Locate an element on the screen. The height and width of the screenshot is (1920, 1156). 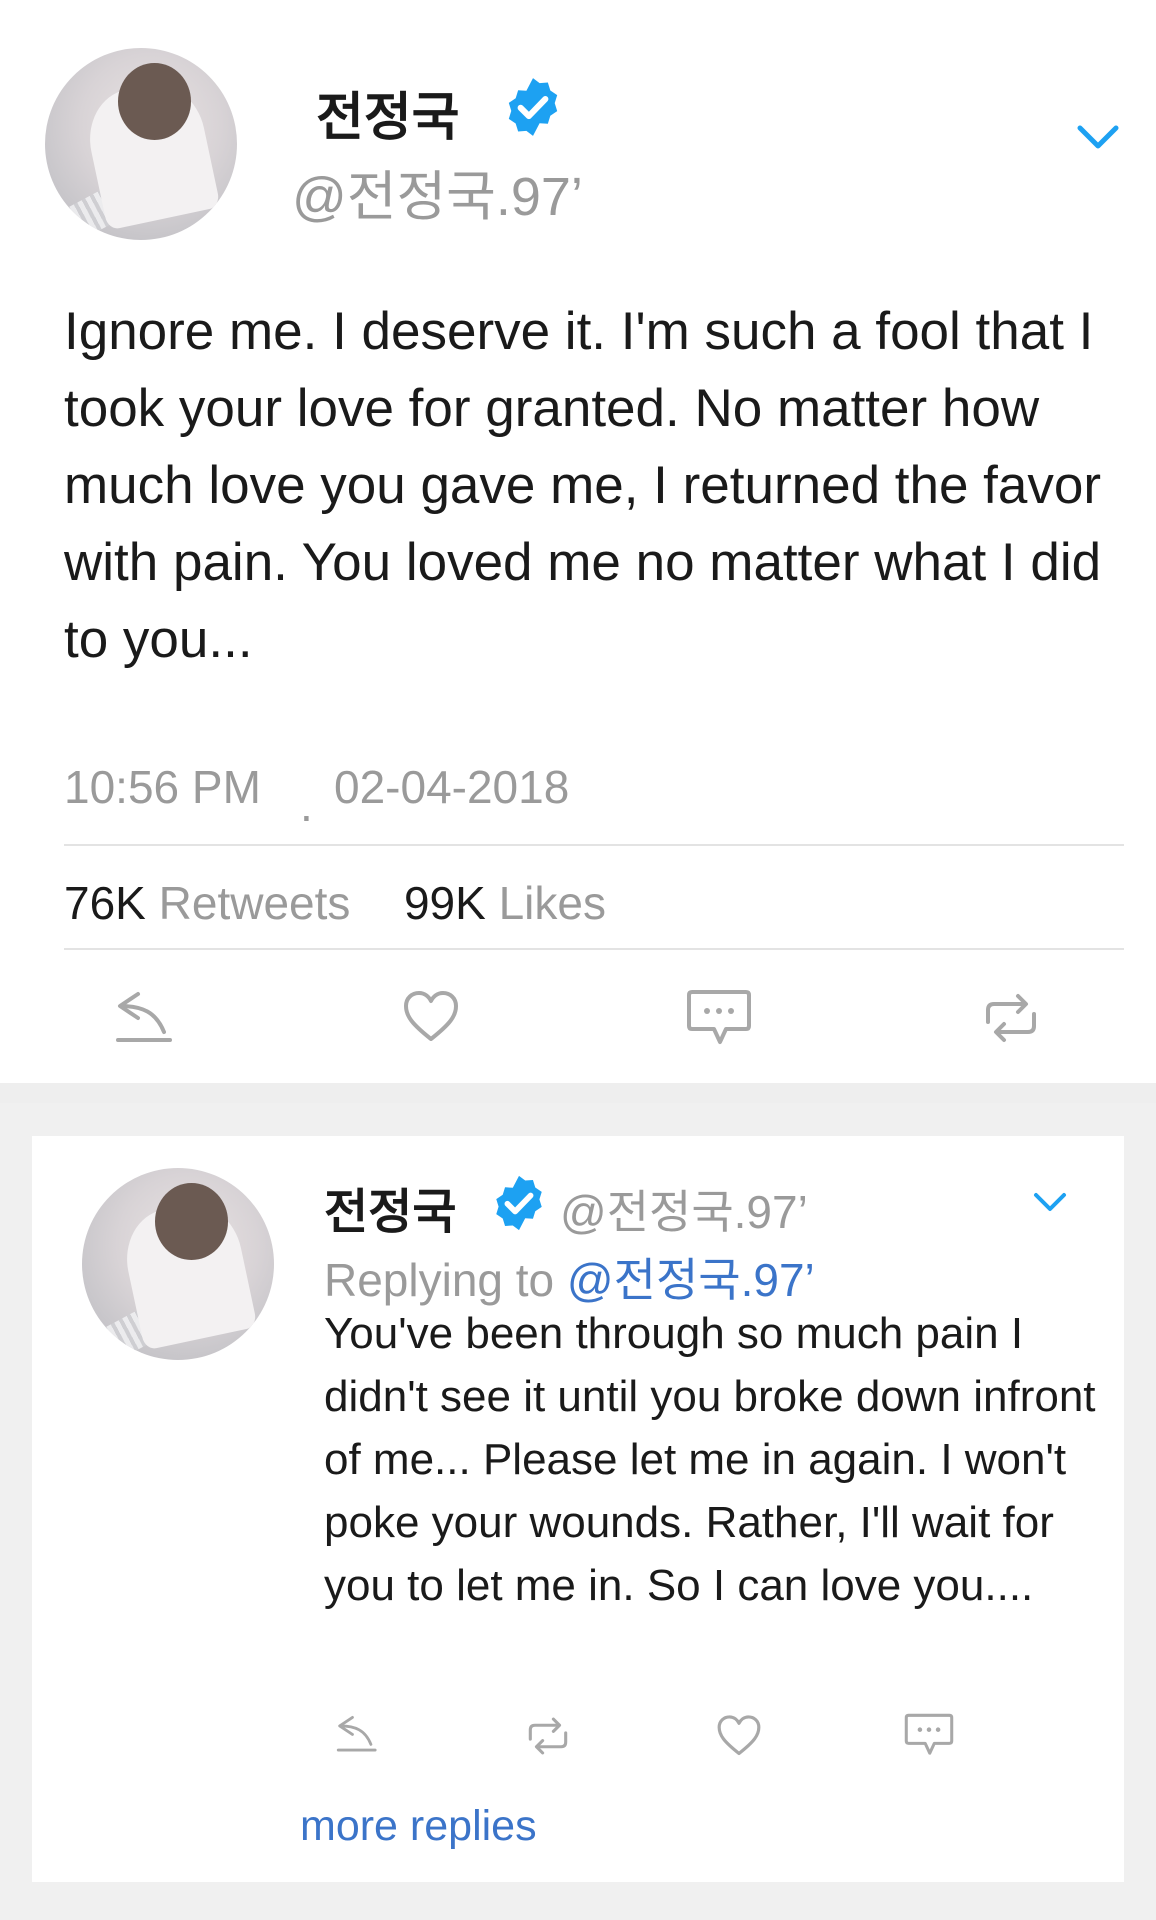
tweet-stats: 76K Retweets 99K Likes is located at coordinates (335, 903).